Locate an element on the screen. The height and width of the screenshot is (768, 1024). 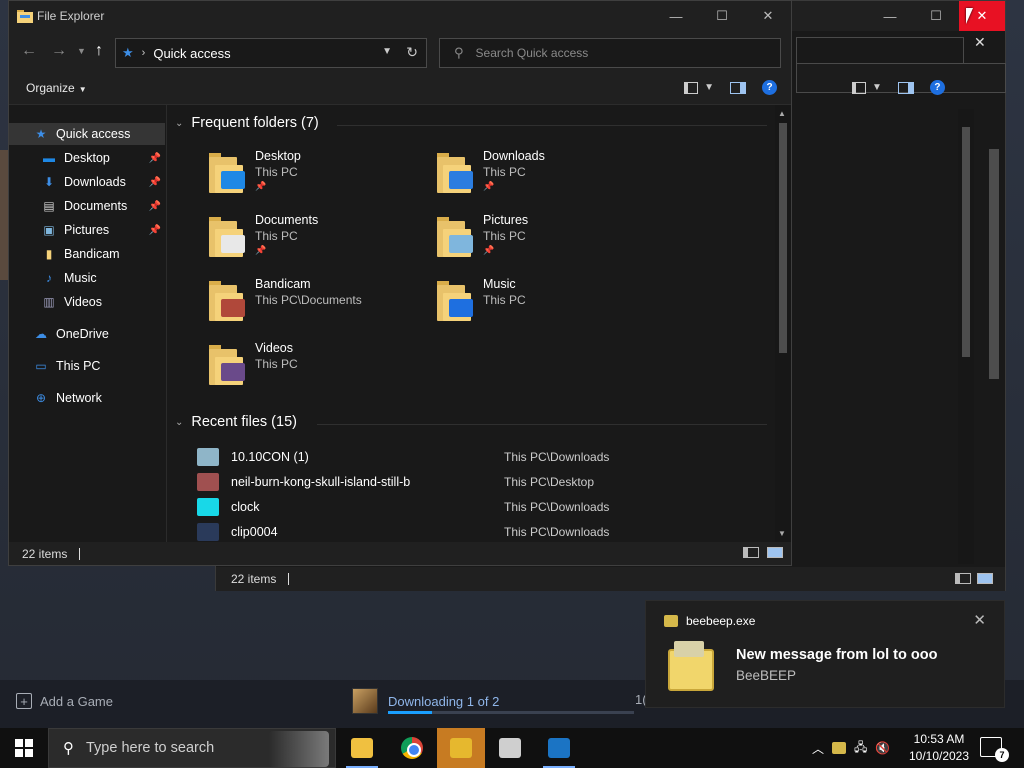
sidebar-item-videos: ▥ Videos is located at coordinates (87, 302).